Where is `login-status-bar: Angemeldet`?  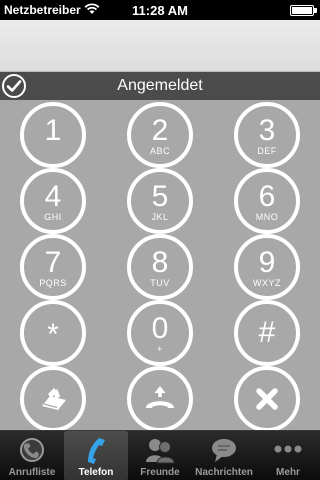 login-status-bar: Angemeldet is located at coordinates (160, 86).